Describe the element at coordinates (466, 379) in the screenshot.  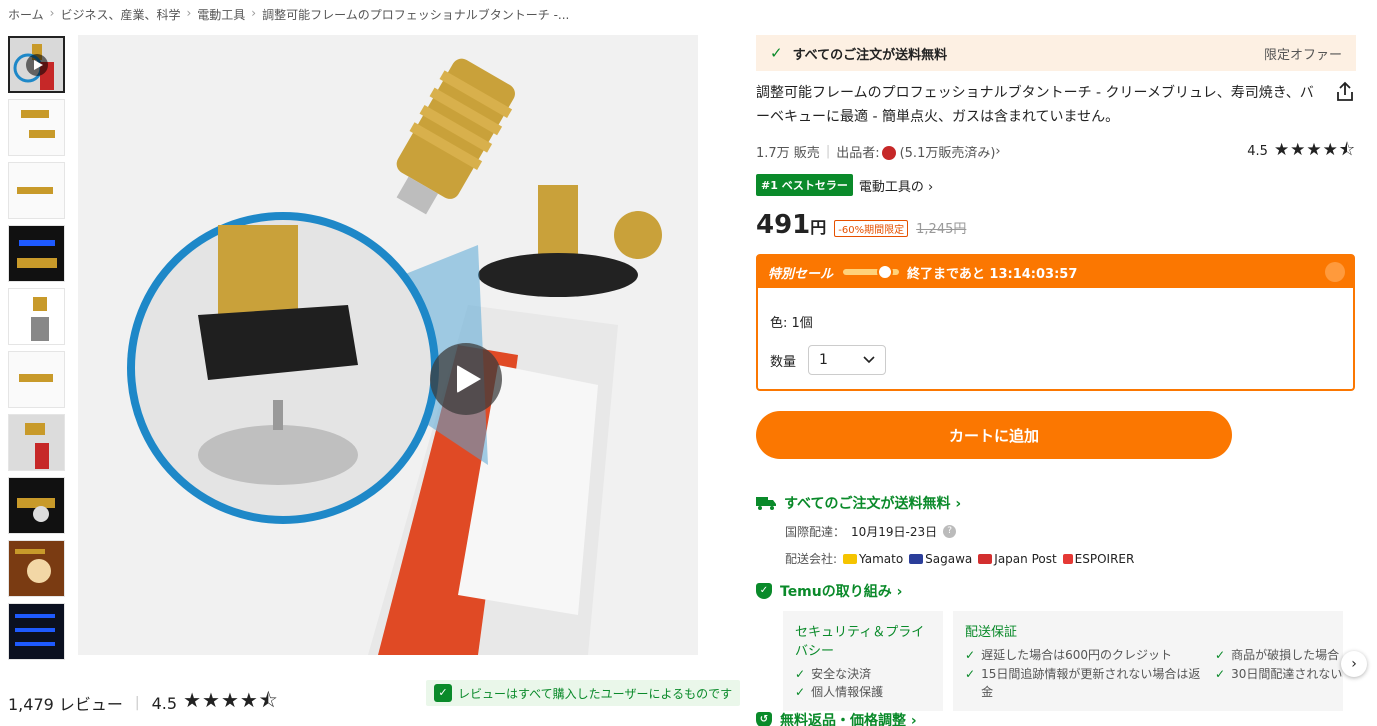
I see `video-play-button` at that location.